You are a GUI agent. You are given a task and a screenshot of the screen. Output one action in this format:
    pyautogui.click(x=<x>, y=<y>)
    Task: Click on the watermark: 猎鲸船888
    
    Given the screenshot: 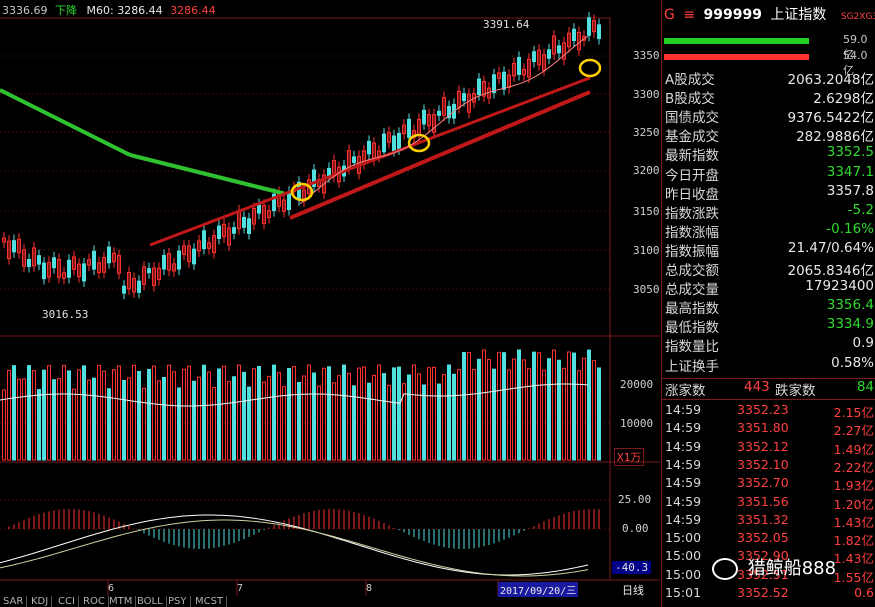 What is the action you would take?
    pyautogui.click(x=774, y=567)
    